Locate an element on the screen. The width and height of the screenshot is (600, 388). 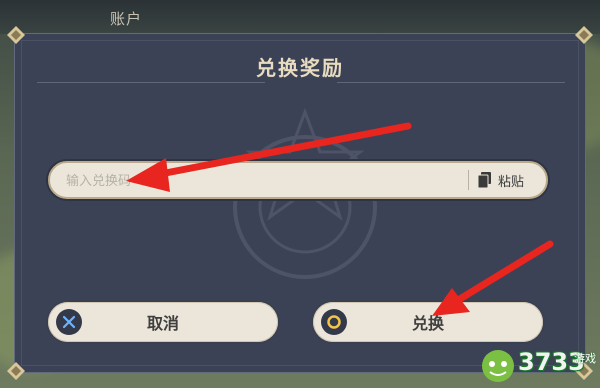
dialog-title: 兑换奖励 is located at coordinates (300, 68).